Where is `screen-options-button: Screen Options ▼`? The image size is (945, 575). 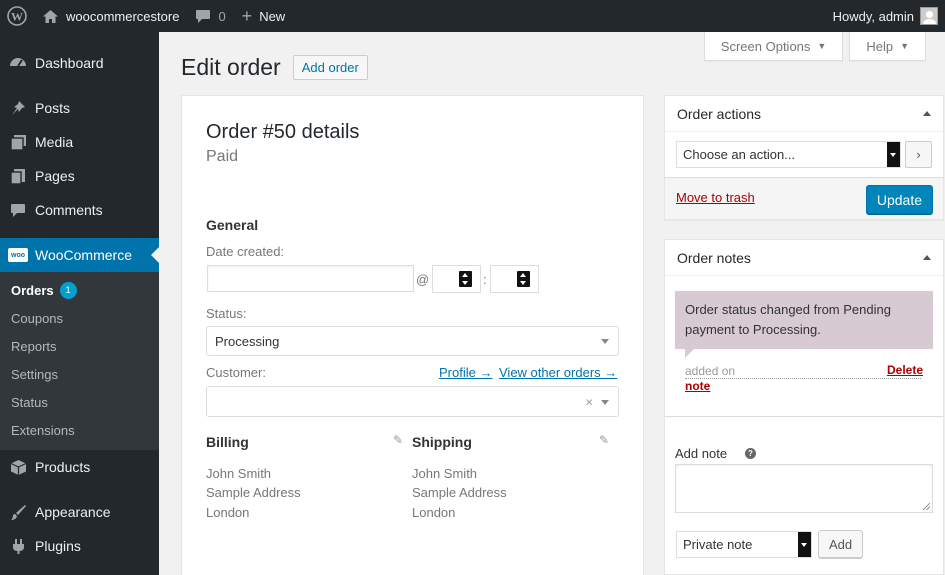
screen-options-button: Screen Options ▼ is located at coordinates (773, 46).